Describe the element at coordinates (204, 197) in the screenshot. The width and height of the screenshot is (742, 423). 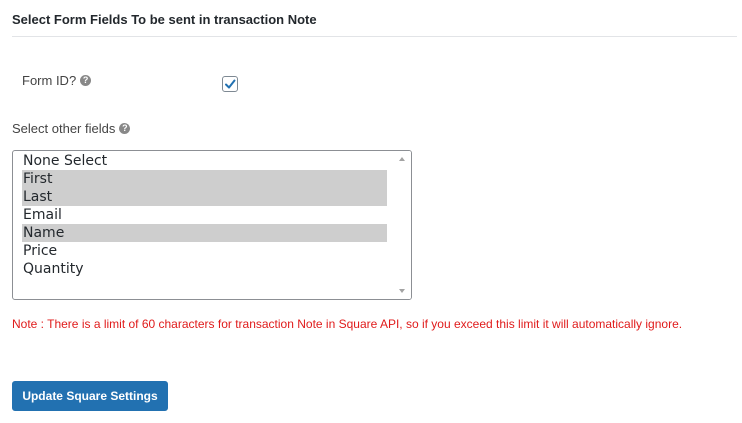
I see `list-option-last: Last` at that location.